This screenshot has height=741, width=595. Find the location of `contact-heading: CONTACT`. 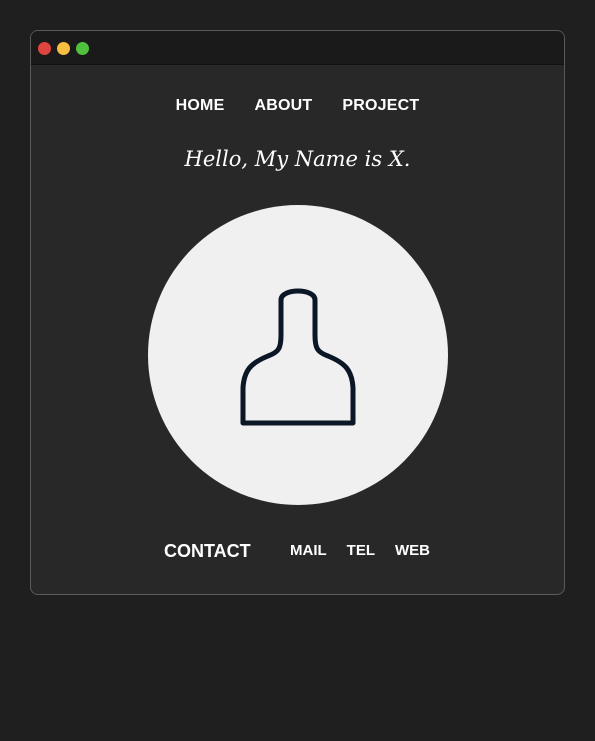

contact-heading: CONTACT is located at coordinates (207, 551).